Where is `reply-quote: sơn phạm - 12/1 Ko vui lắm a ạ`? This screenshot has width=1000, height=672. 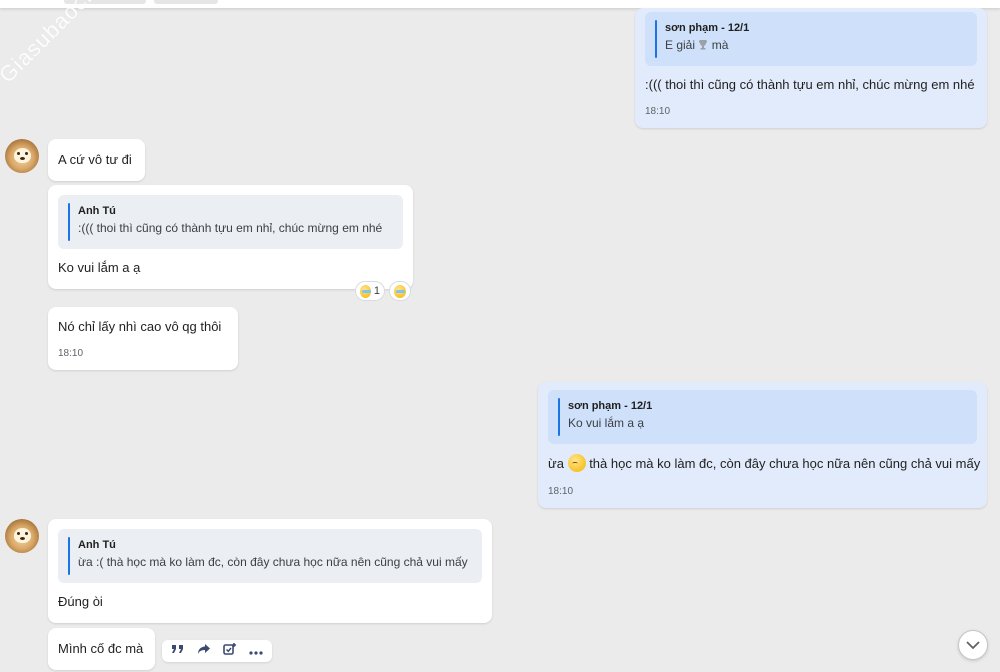 reply-quote: sơn phạm - 12/1 Ko vui lắm a ạ is located at coordinates (762, 417).